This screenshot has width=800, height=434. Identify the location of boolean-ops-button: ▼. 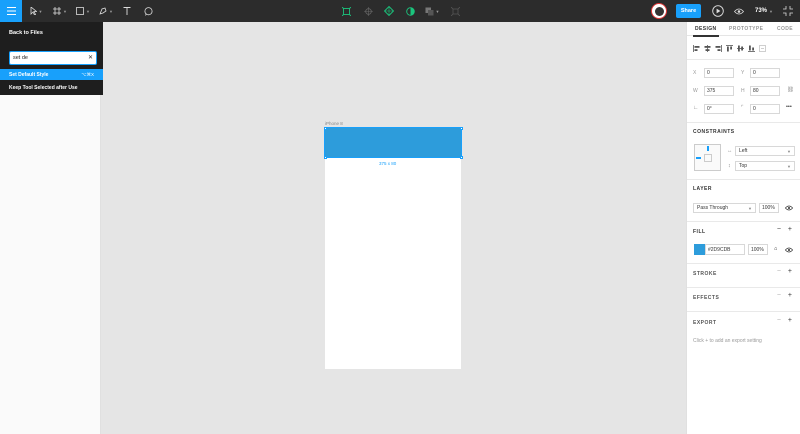
(432, 11).